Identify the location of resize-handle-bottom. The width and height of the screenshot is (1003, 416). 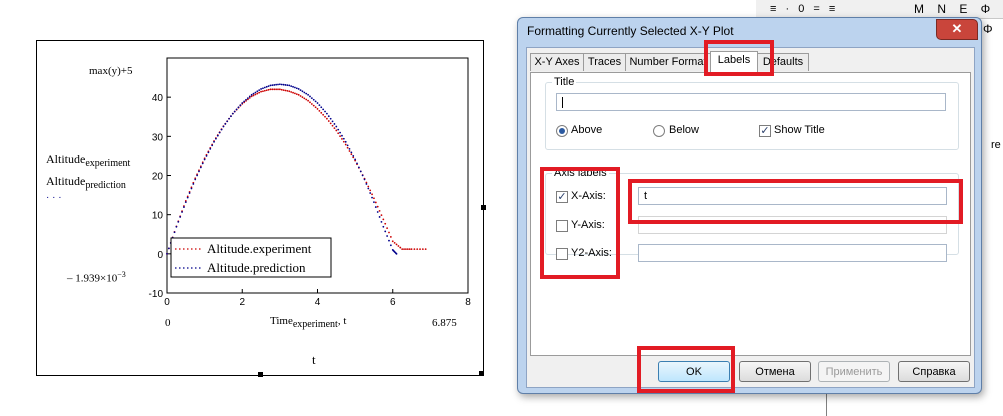
(260, 374).